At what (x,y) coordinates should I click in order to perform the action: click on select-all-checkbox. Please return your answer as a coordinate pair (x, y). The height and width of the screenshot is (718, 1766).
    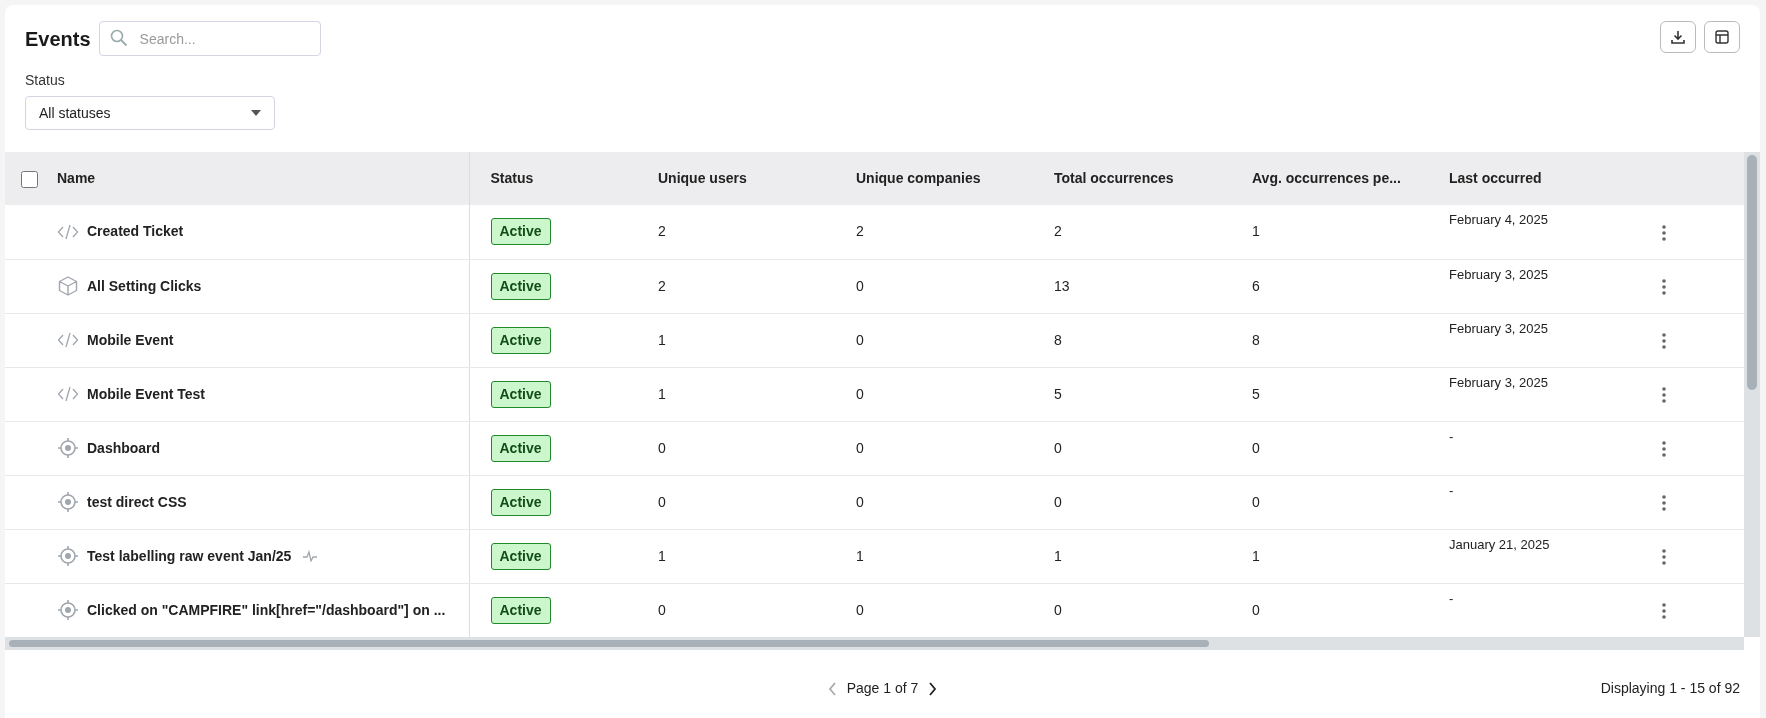
    Looking at the image, I should click on (29, 179).